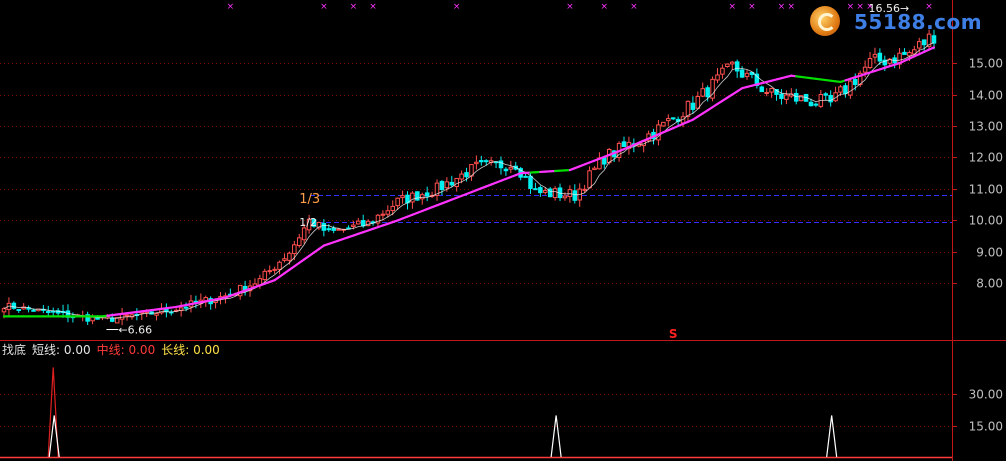  Describe the element at coordinates (673, 334) in the screenshot. I see `signal-s-mark: S` at that location.